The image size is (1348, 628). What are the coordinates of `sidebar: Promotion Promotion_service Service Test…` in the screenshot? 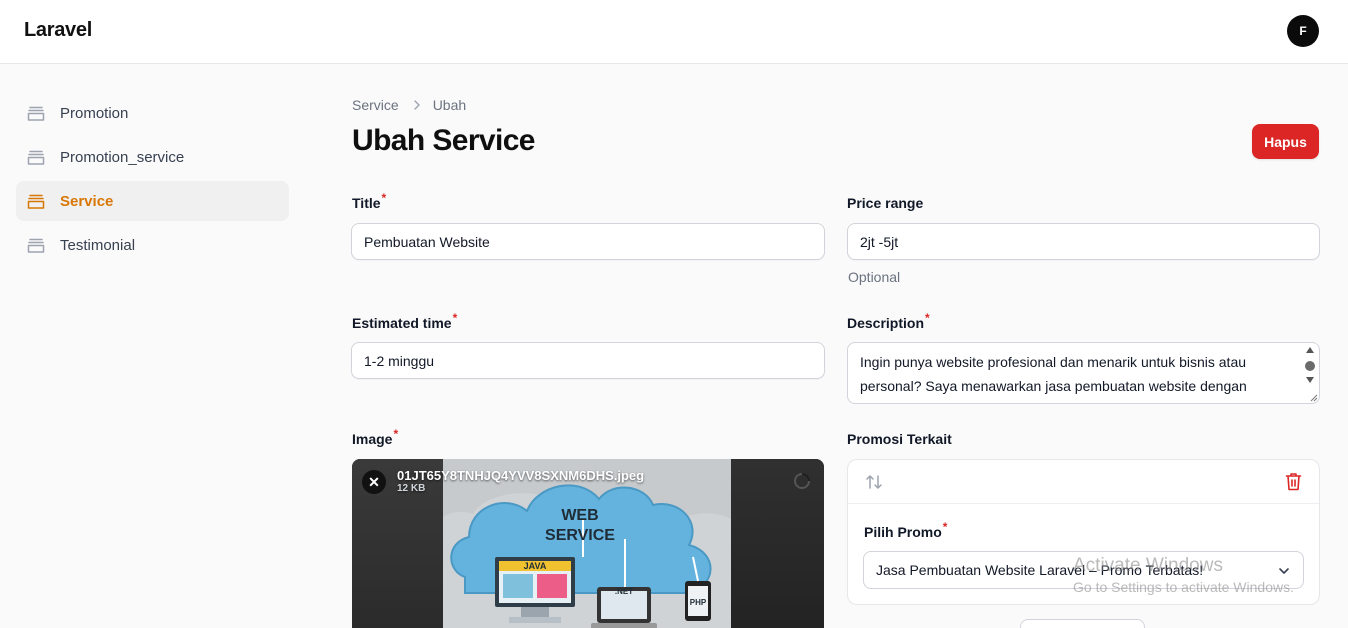 It's located at (152, 181).